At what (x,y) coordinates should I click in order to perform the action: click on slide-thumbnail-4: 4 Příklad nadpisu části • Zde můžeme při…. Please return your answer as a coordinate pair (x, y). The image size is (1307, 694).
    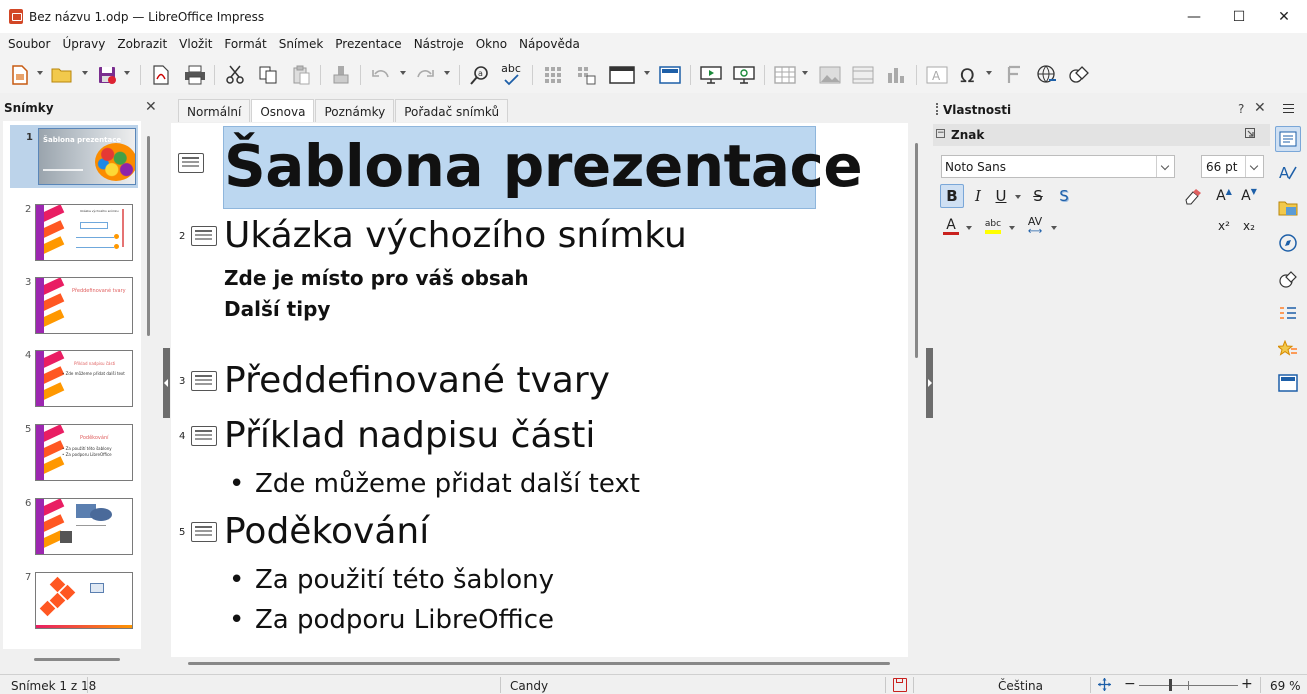
    Looking at the image, I should click on (72, 381).